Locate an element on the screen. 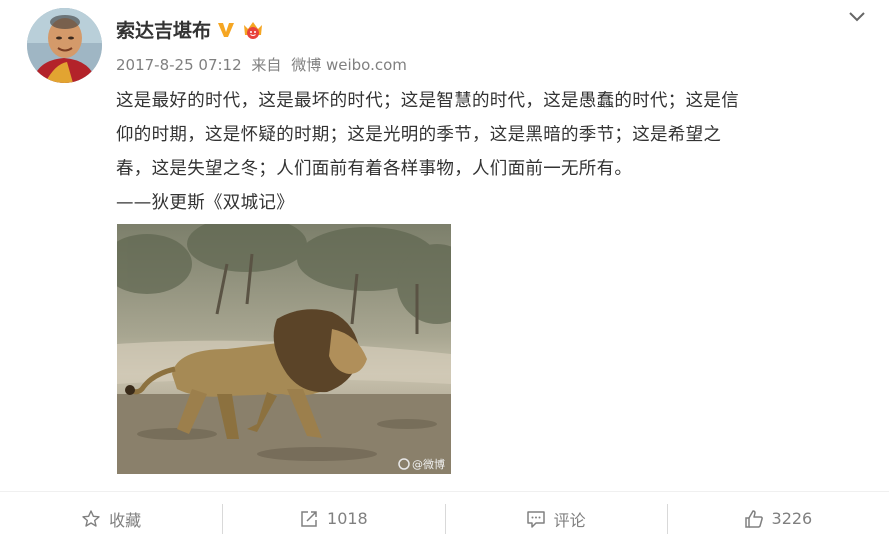 Image resolution: width=889 pixels, height=545 pixels. favorite-button: 收藏 is located at coordinates (111, 518).